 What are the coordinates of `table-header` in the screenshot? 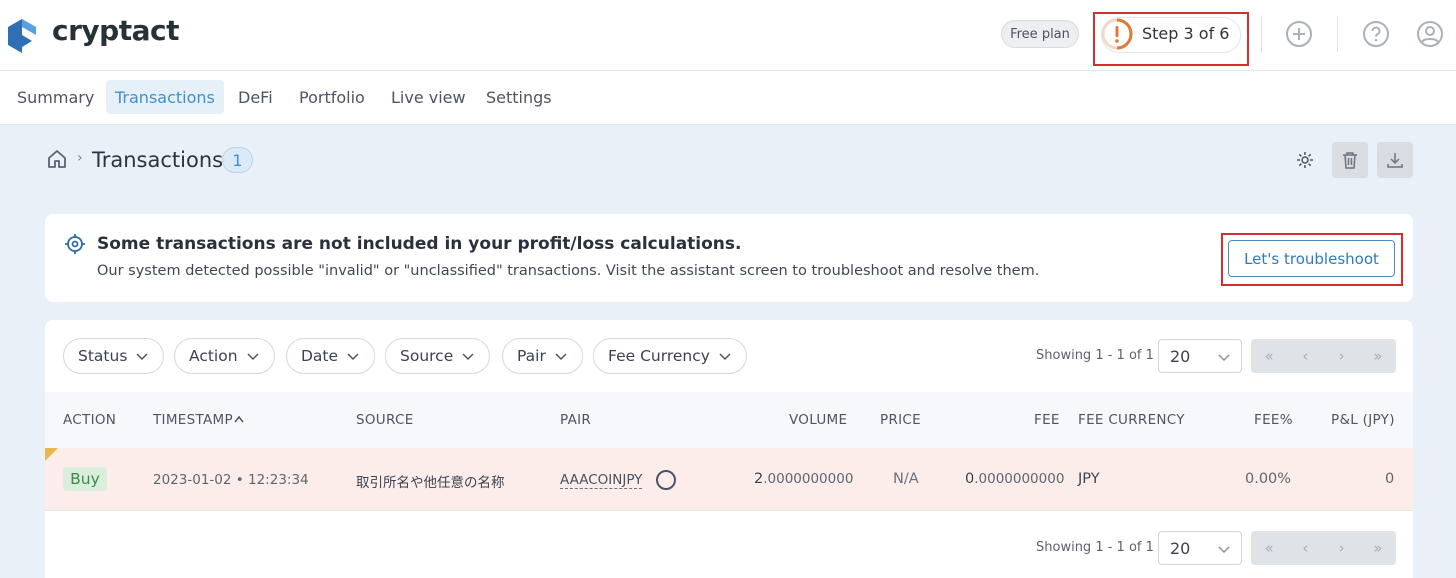 It's located at (729, 420).